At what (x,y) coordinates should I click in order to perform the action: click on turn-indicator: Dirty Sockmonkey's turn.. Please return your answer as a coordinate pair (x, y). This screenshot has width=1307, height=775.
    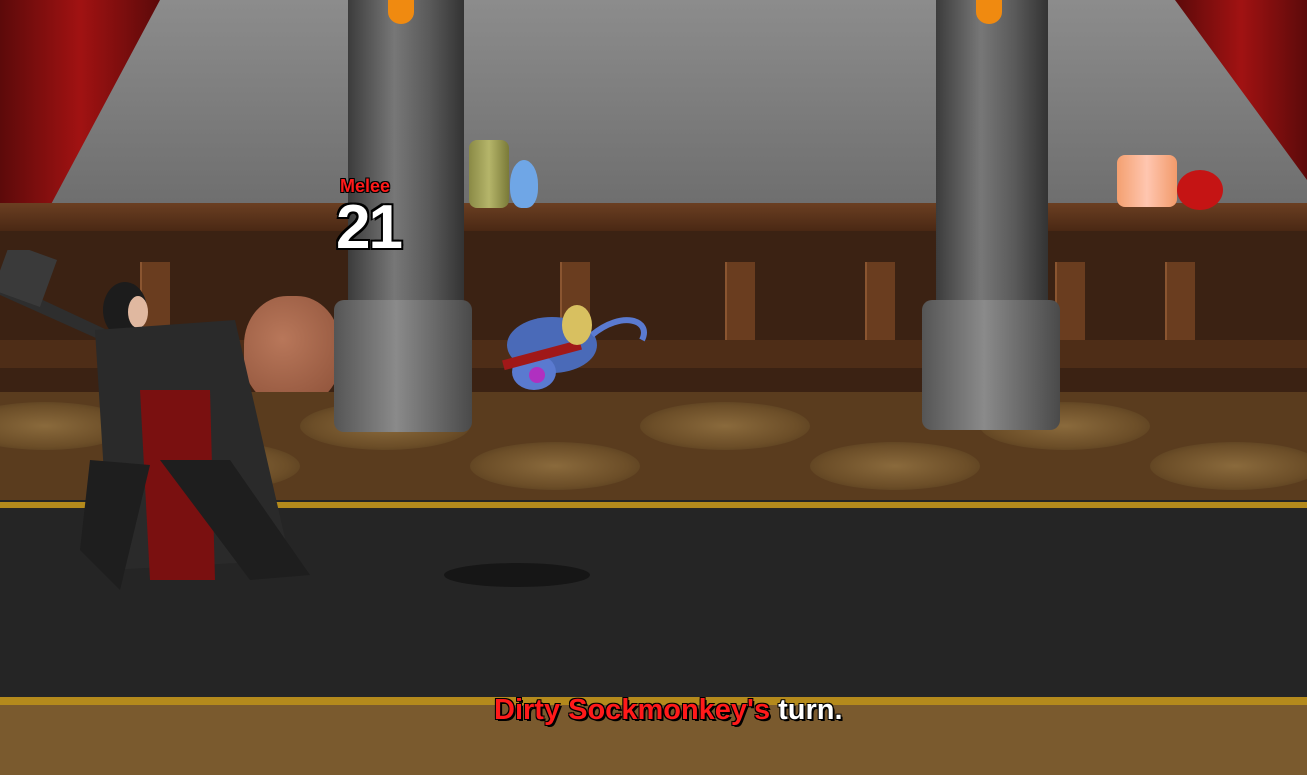
    Looking at the image, I should click on (668, 710).